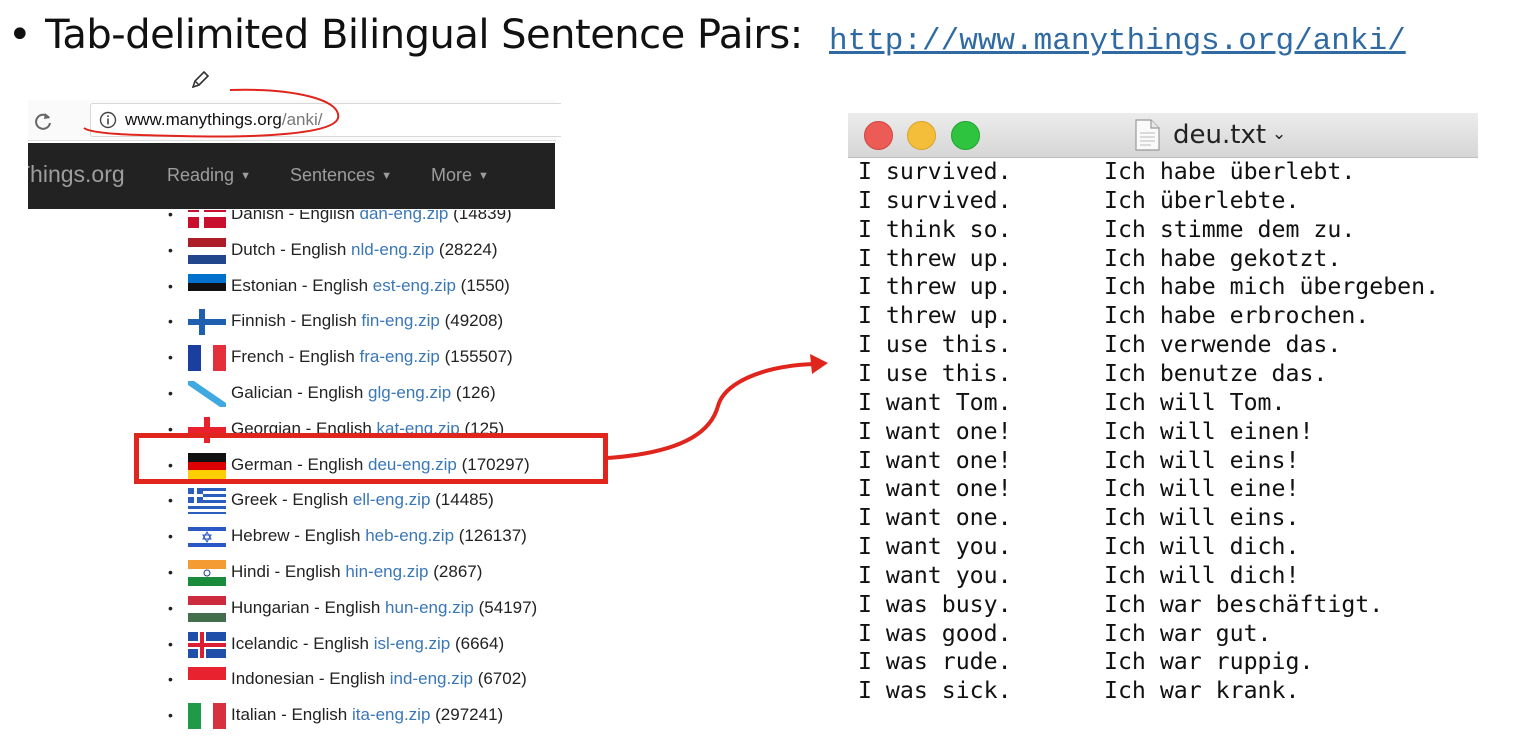 The width and height of the screenshot is (1532, 742). What do you see at coordinates (458, 571) in the screenshot?
I see `sentence-count: (2867)` at bounding box center [458, 571].